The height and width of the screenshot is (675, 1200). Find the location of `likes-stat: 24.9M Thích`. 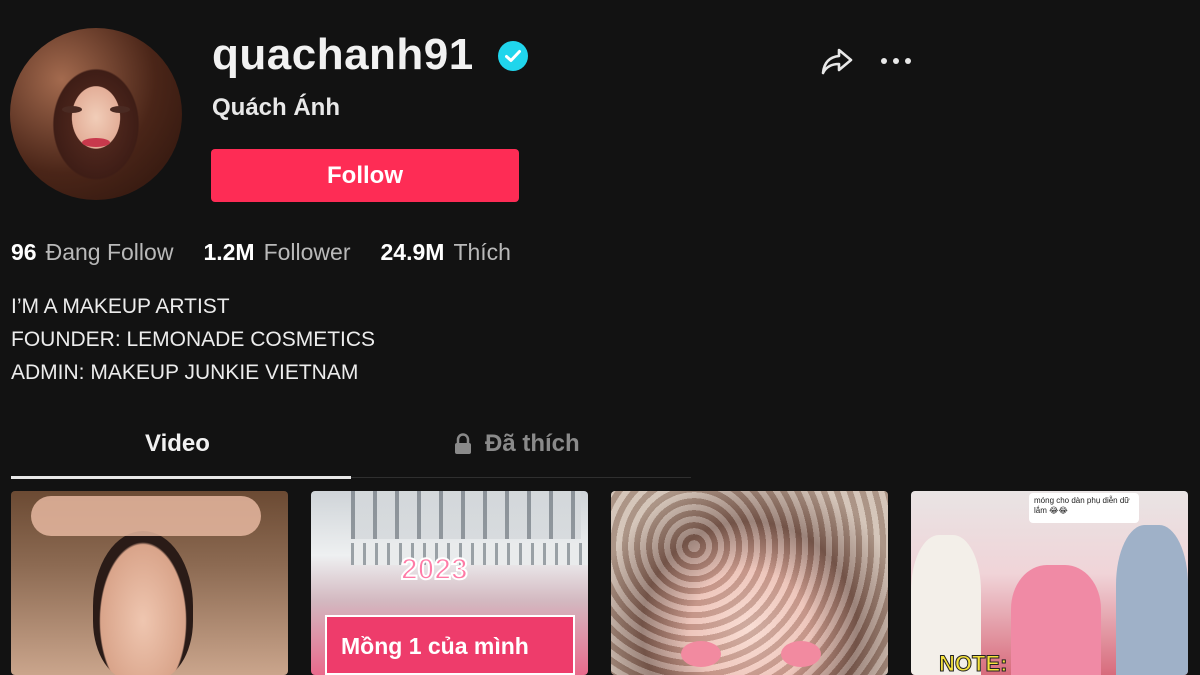

likes-stat: 24.9M Thích is located at coordinates (446, 252).